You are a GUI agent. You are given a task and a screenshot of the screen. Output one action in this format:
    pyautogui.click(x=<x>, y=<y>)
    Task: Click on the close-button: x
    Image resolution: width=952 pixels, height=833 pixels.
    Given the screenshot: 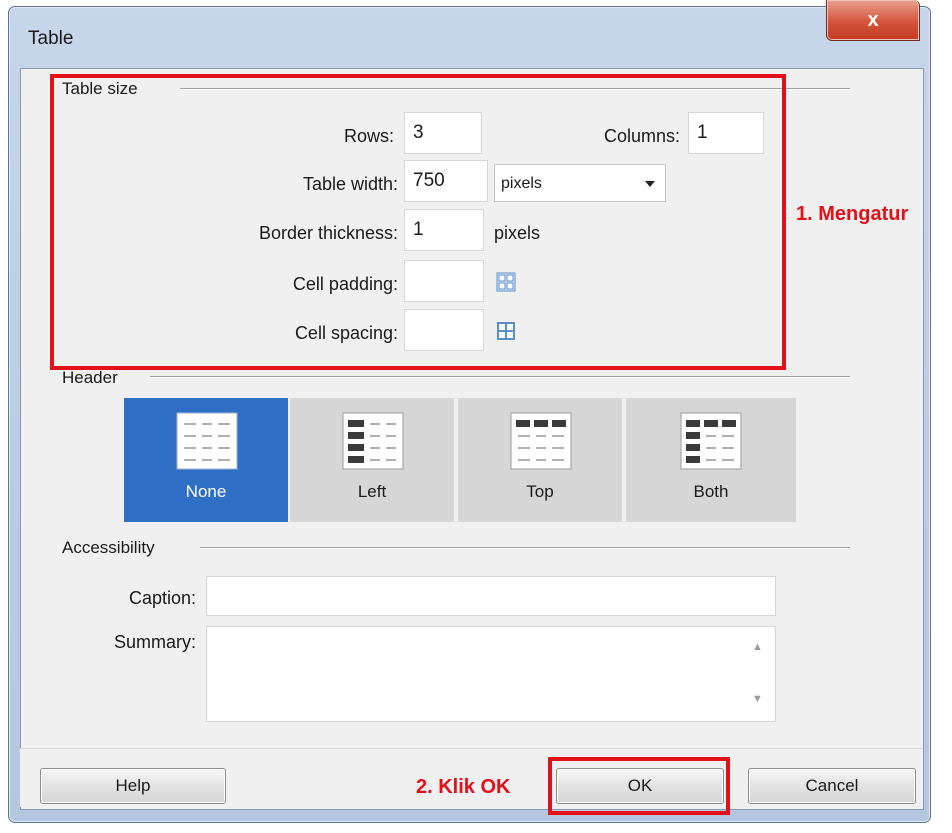 What is the action you would take?
    pyautogui.click(x=873, y=20)
    